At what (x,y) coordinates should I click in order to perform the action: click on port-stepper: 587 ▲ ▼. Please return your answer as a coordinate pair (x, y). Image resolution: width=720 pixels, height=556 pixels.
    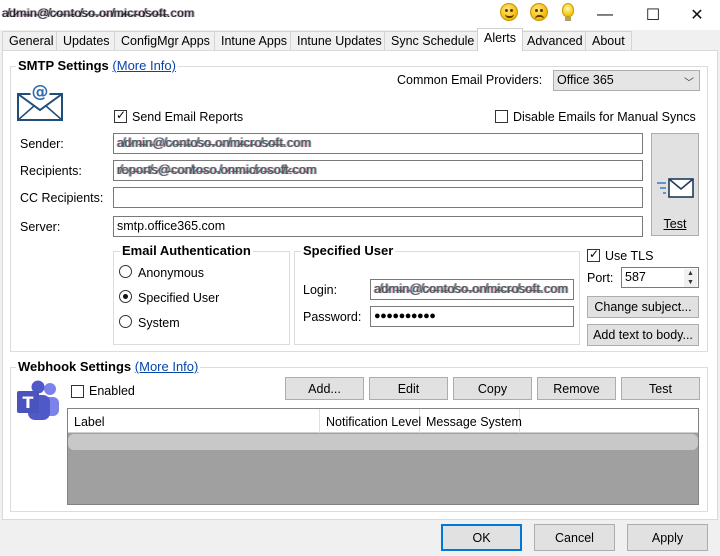
    Looking at the image, I should click on (660, 277).